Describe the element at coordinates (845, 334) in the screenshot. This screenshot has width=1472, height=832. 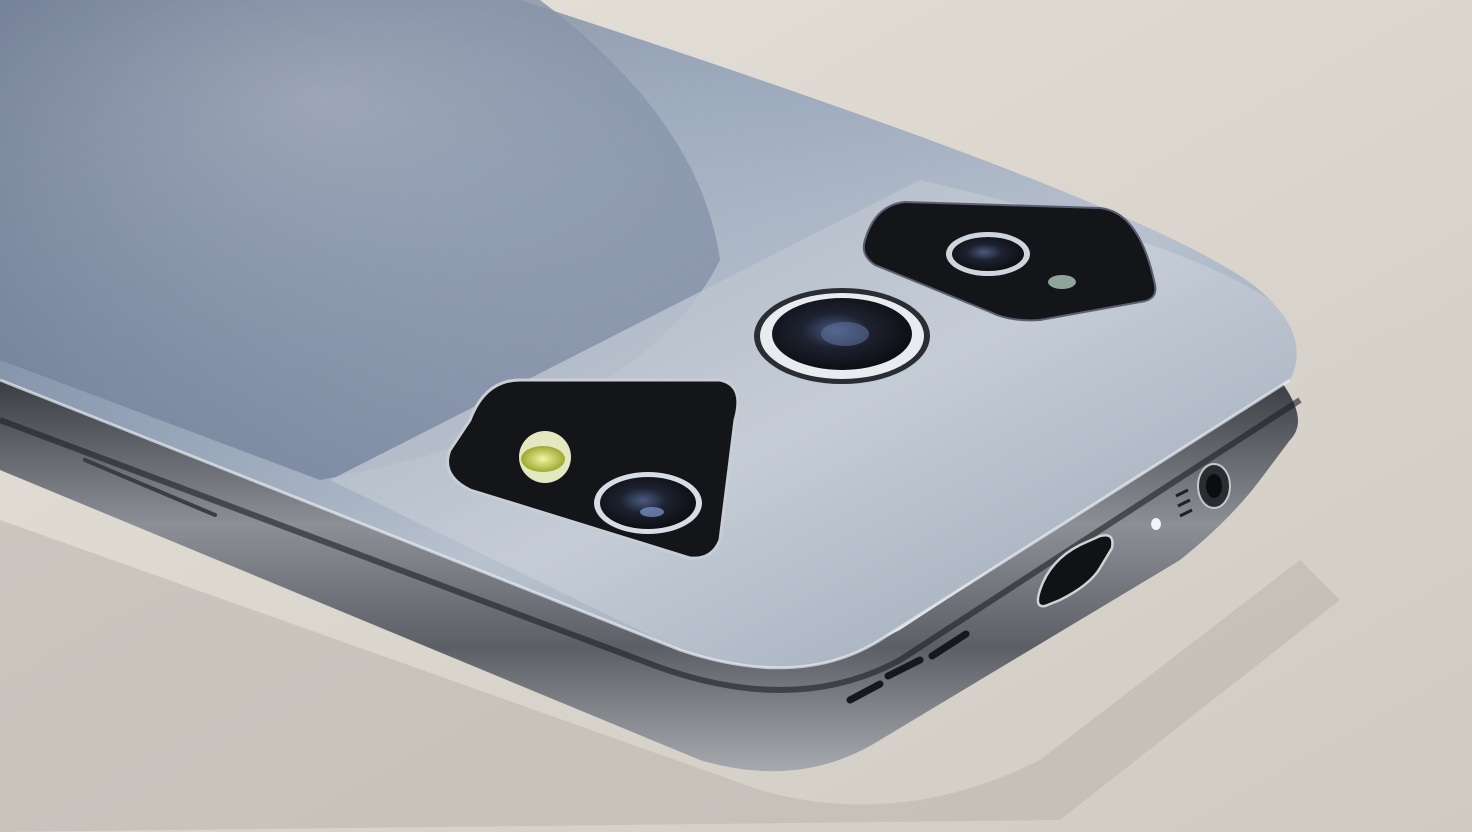
I see `main-lens-glint` at that location.